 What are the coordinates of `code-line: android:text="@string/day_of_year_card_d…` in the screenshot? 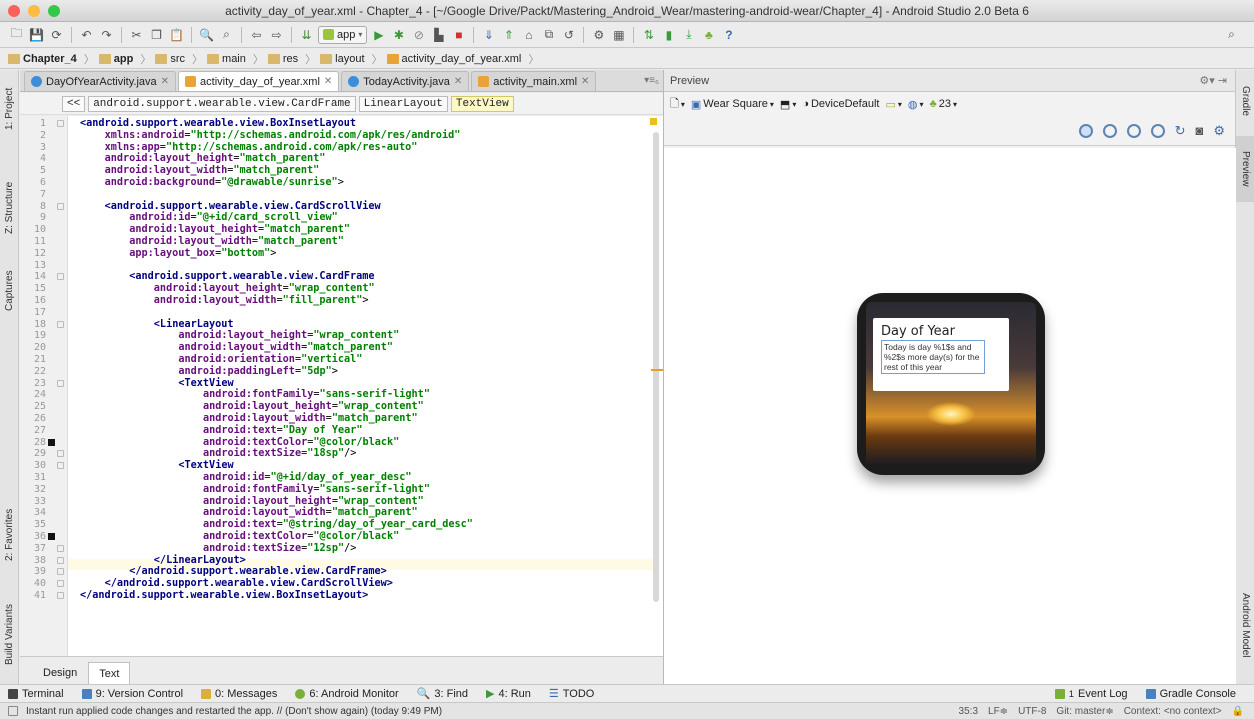 It's located at (338, 525).